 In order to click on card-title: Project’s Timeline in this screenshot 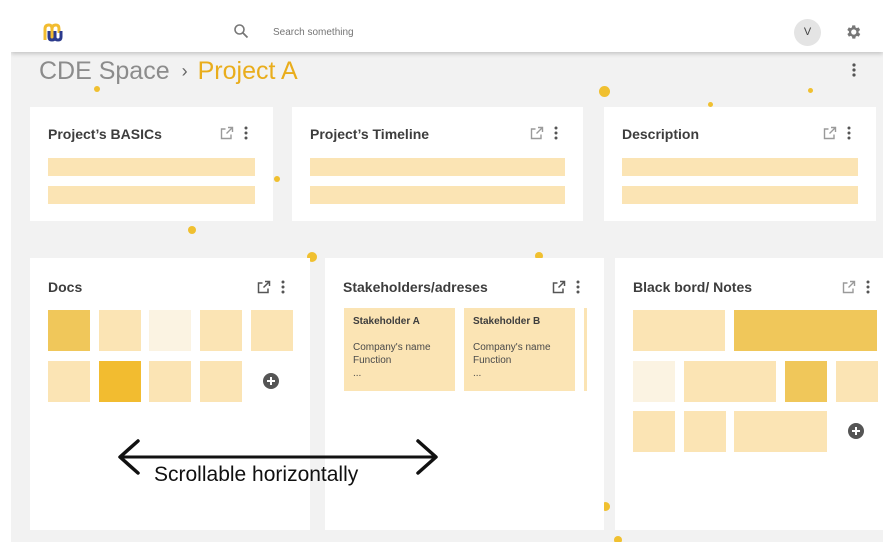, I will do `click(370, 134)`.